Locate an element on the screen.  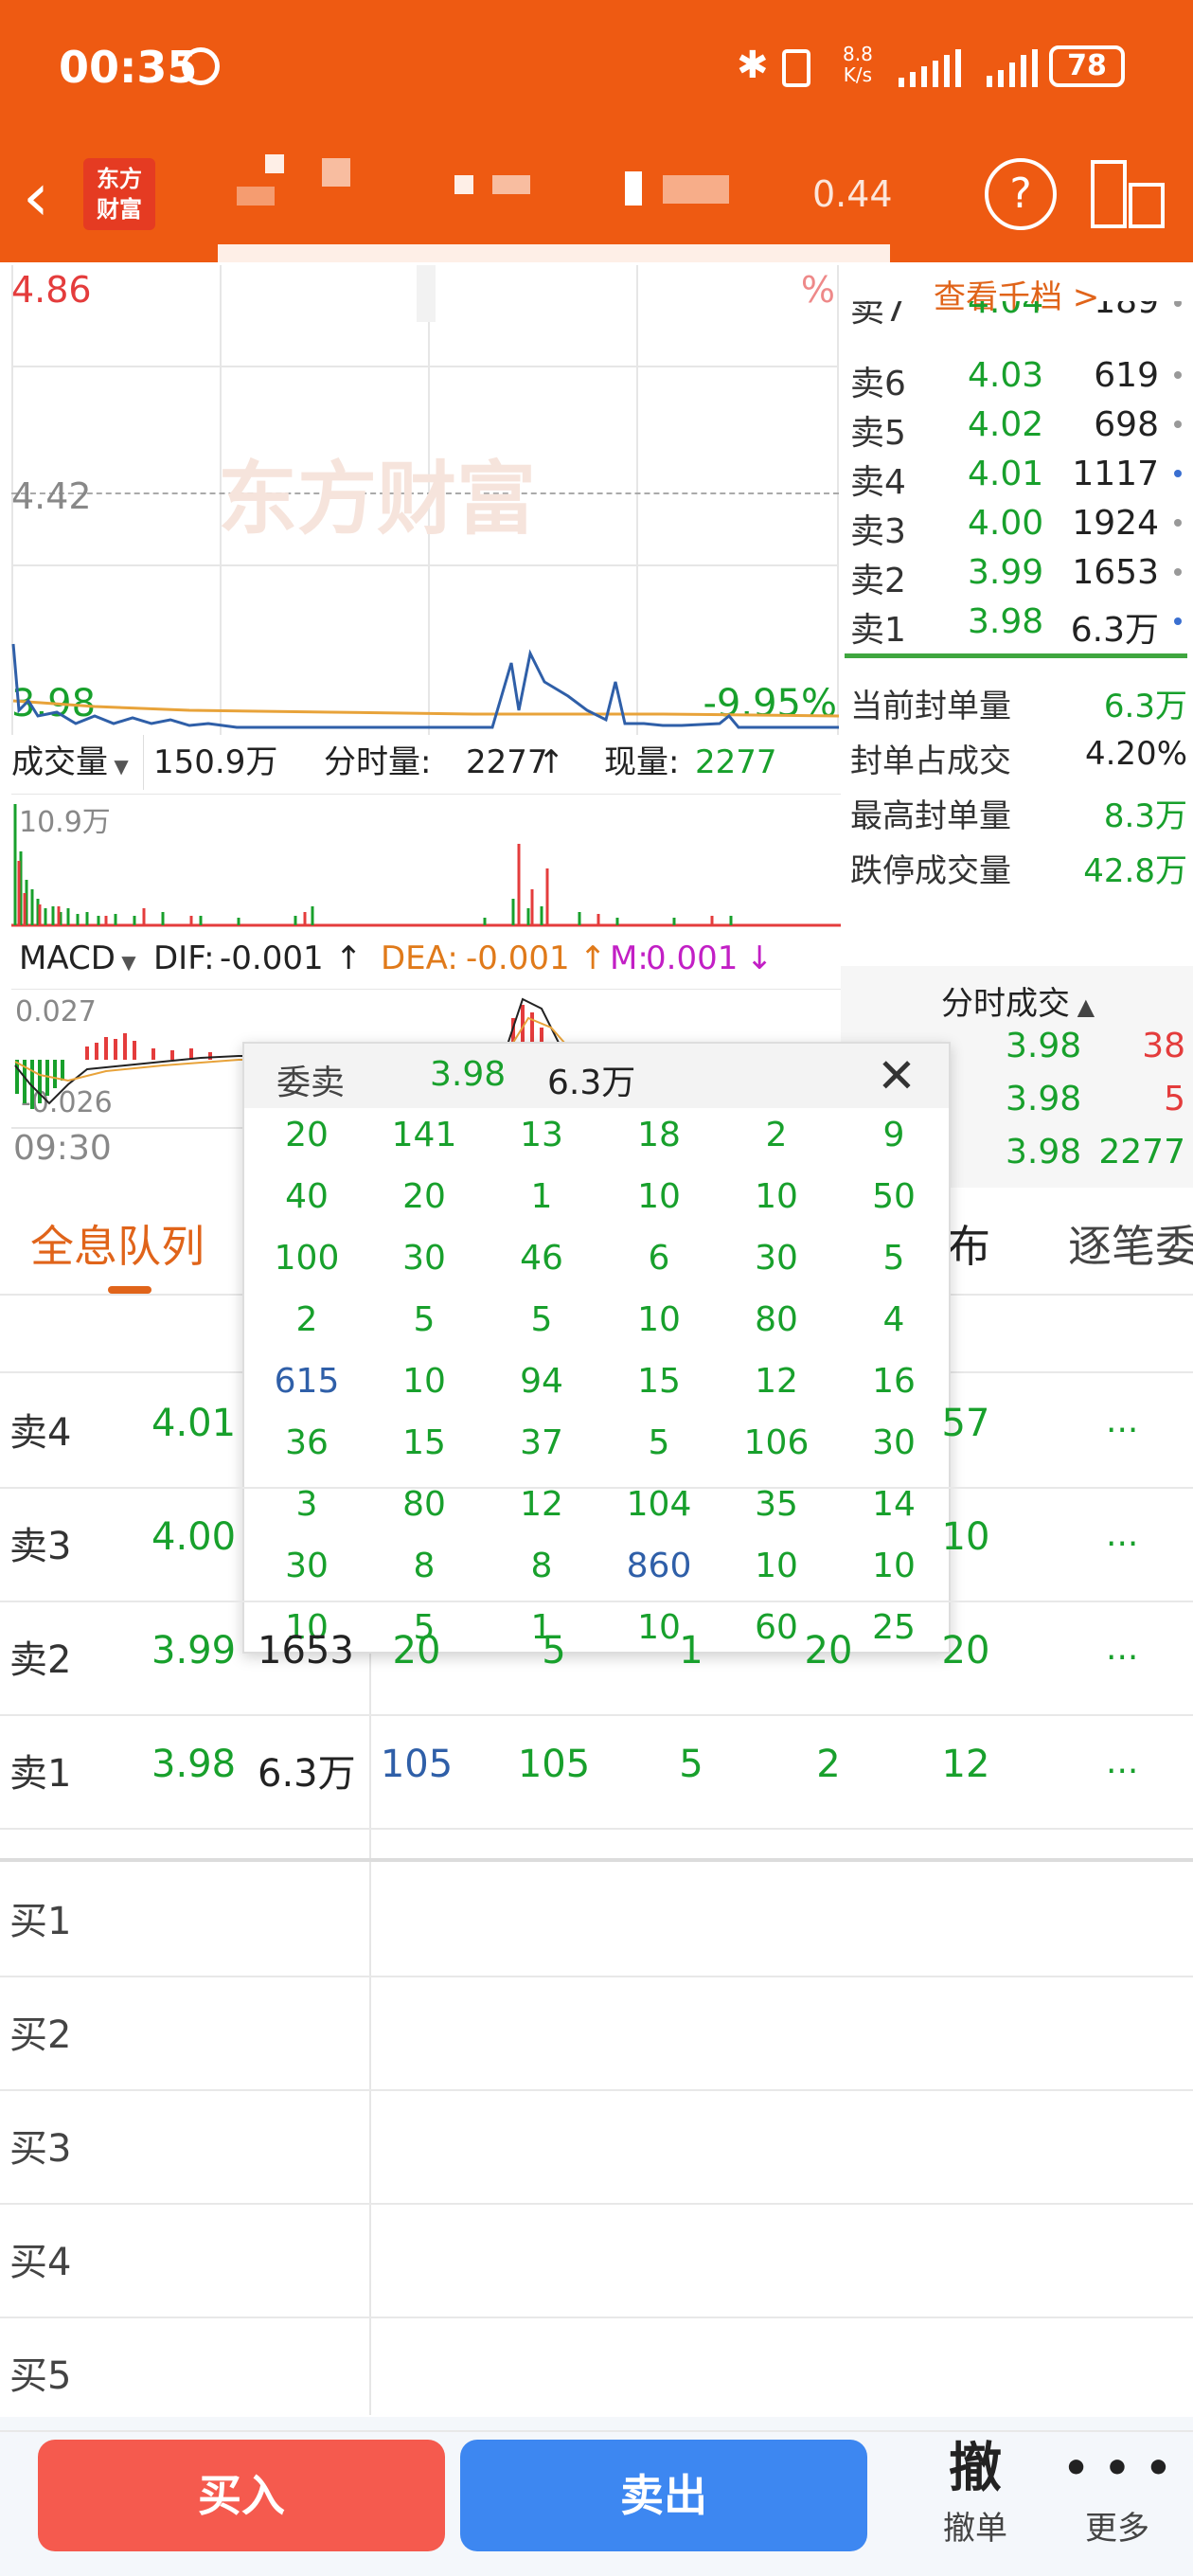
price-chart: 东方财富 4.86 % 4.42 3.98 -9.95% is located at coordinates (420, 500).